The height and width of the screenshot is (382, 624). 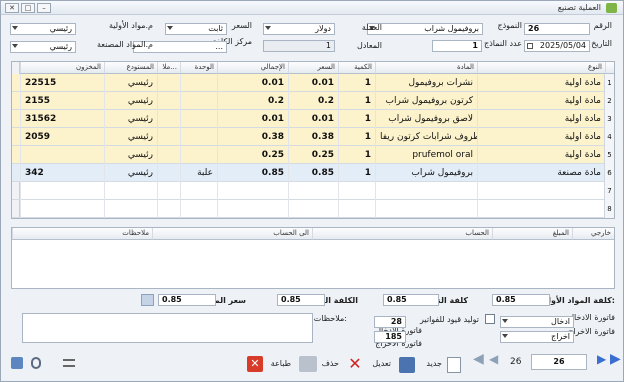 I want to click on col-header-store: المستودع, so click(x=130, y=68).